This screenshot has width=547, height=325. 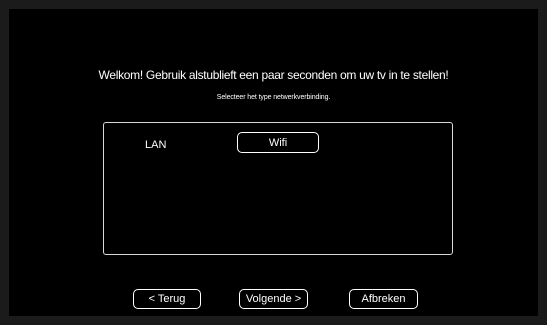 What do you see at coordinates (273, 299) in the screenshot?
I see `next-button: Volgende >` at bounding box center [273, 299].